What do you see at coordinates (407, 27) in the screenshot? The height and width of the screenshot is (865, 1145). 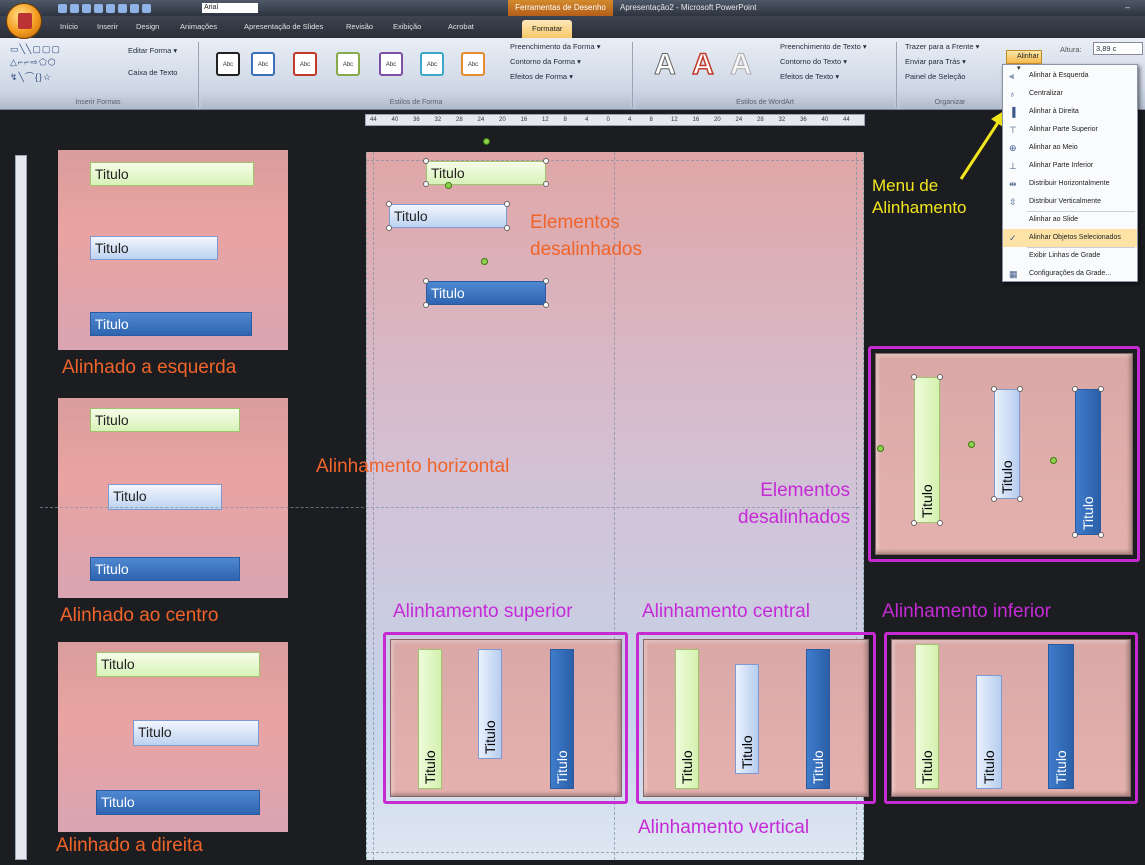 I see `tab-exibicao: Exibição` at bounding box center [407, 27].